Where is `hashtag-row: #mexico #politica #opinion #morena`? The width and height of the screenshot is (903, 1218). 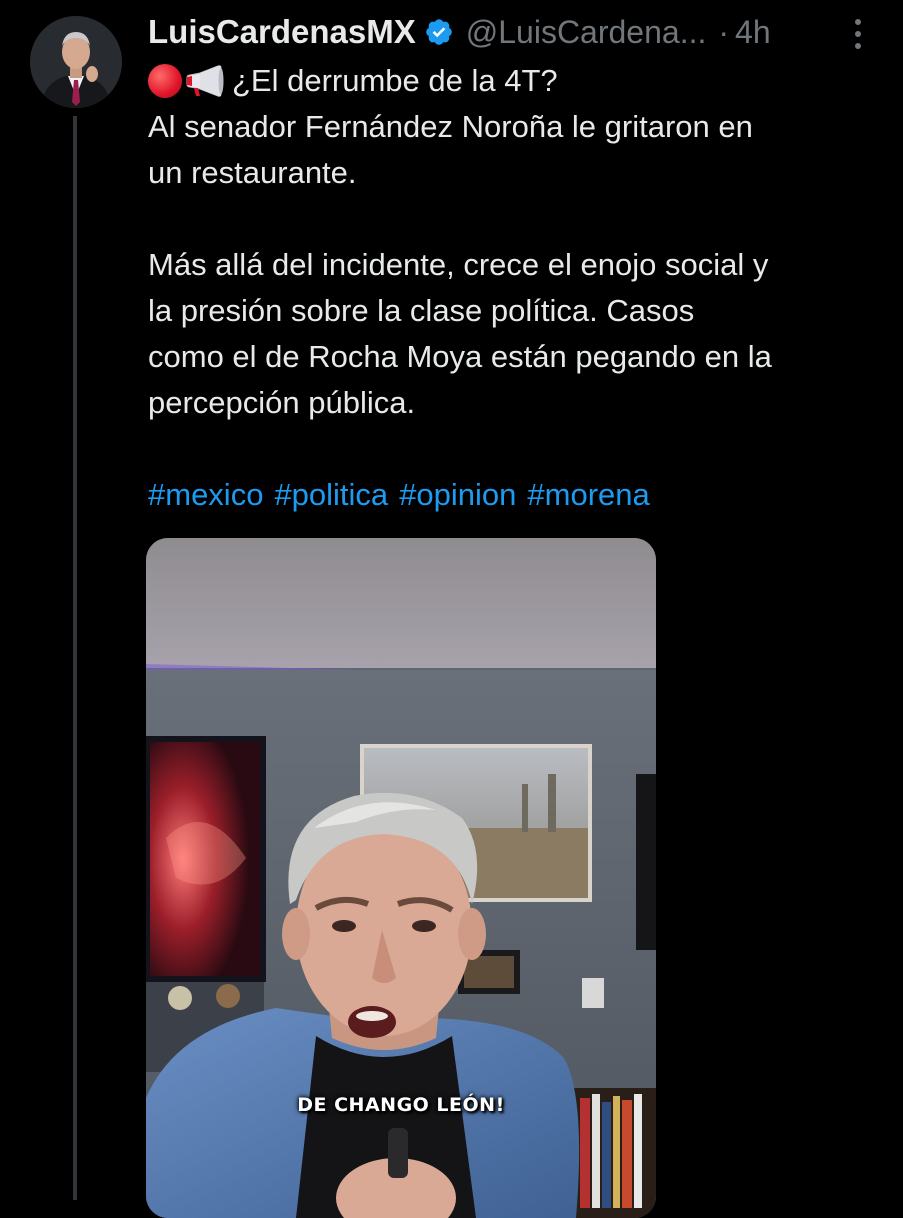 hashtag-row: #mexico #politica #opinion #morena is located at coordinates (518, 495).